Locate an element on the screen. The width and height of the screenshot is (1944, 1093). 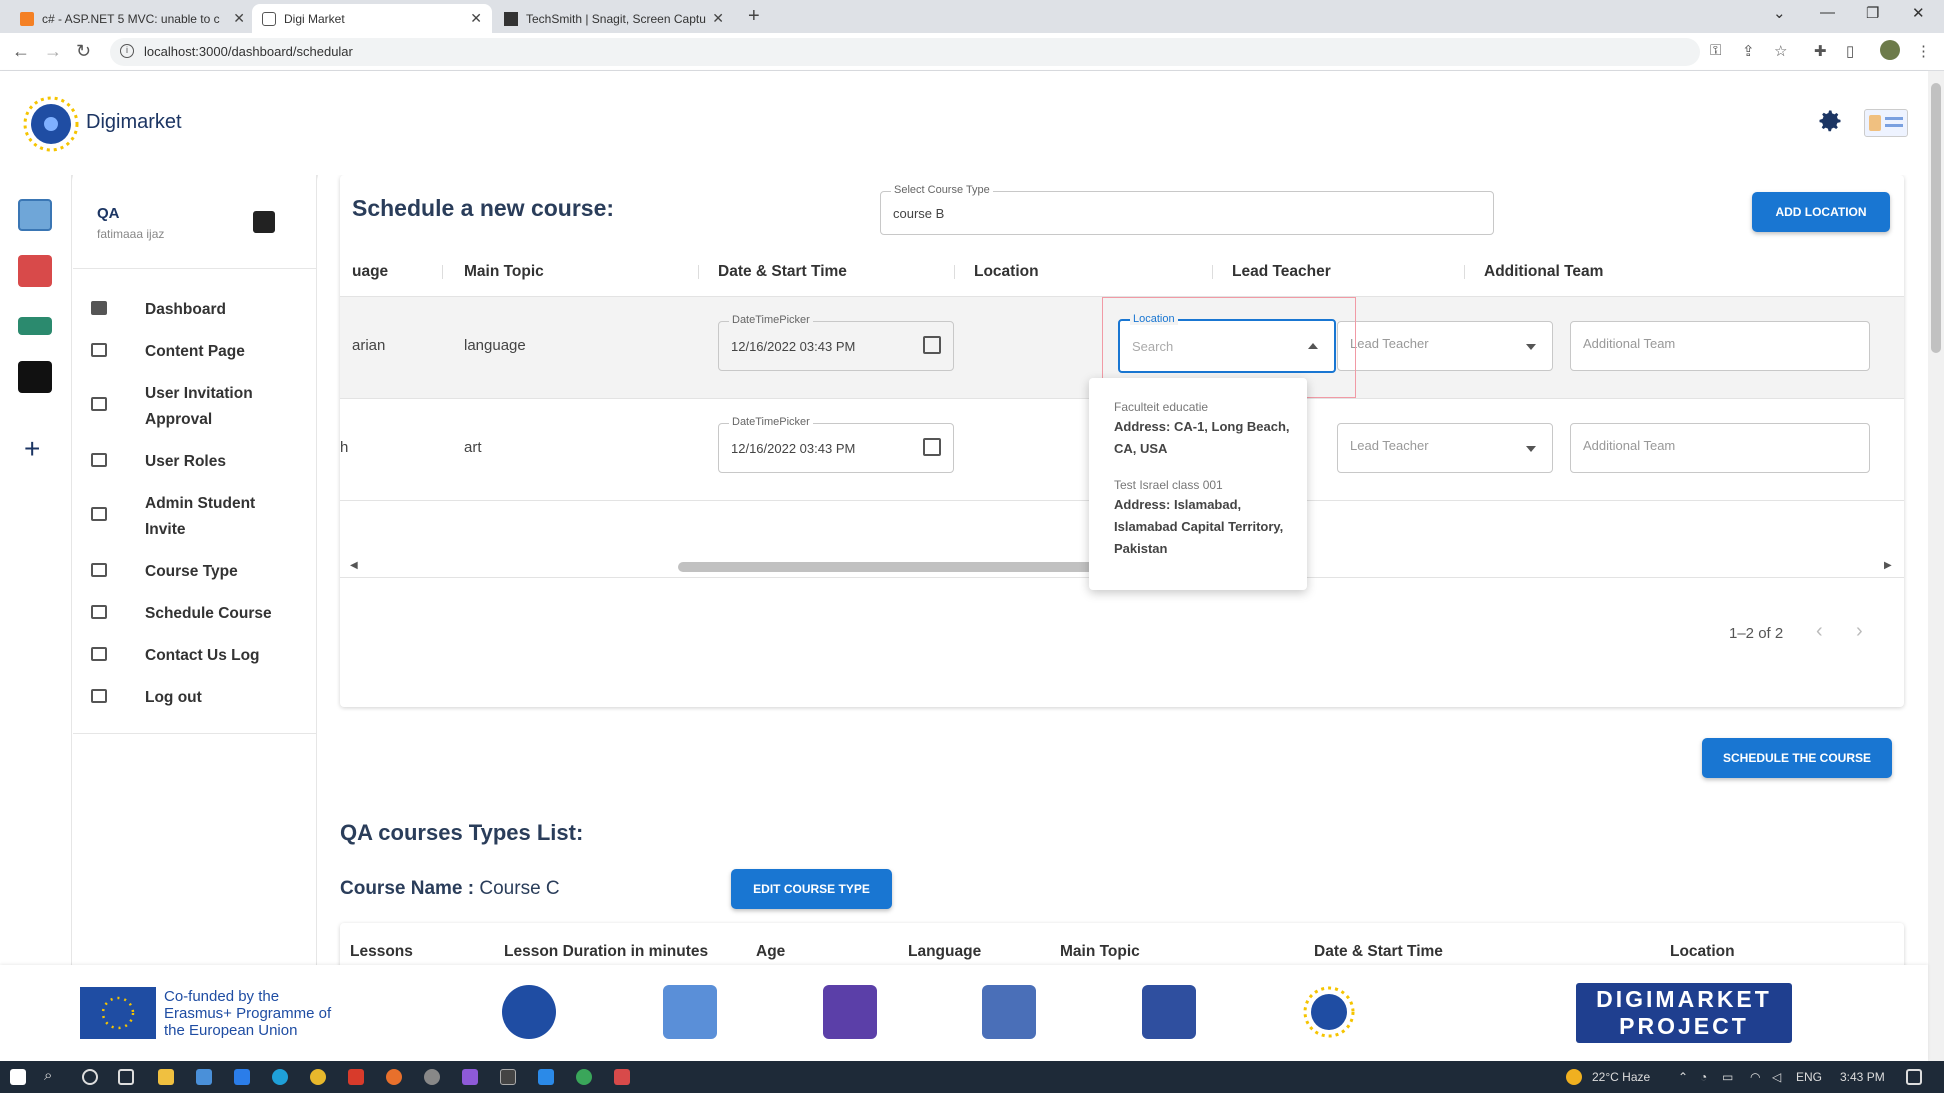
firefox-icon is located at coordinates (394, 1077).